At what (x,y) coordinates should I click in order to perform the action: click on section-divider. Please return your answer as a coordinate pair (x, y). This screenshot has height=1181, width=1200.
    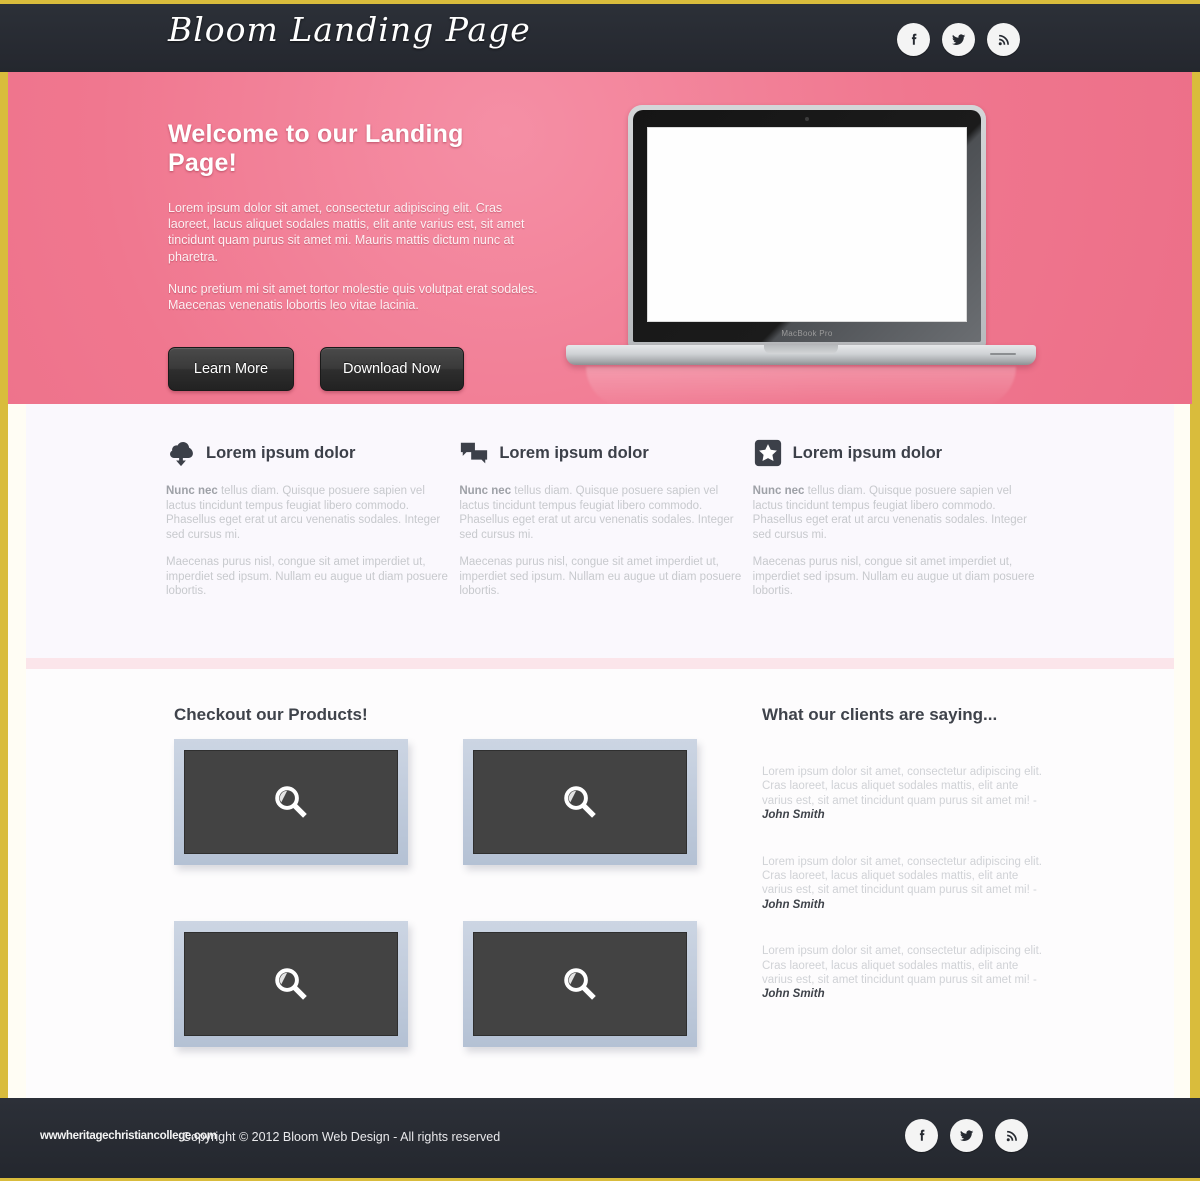
    Looking at the image, I should click on (600, 663).